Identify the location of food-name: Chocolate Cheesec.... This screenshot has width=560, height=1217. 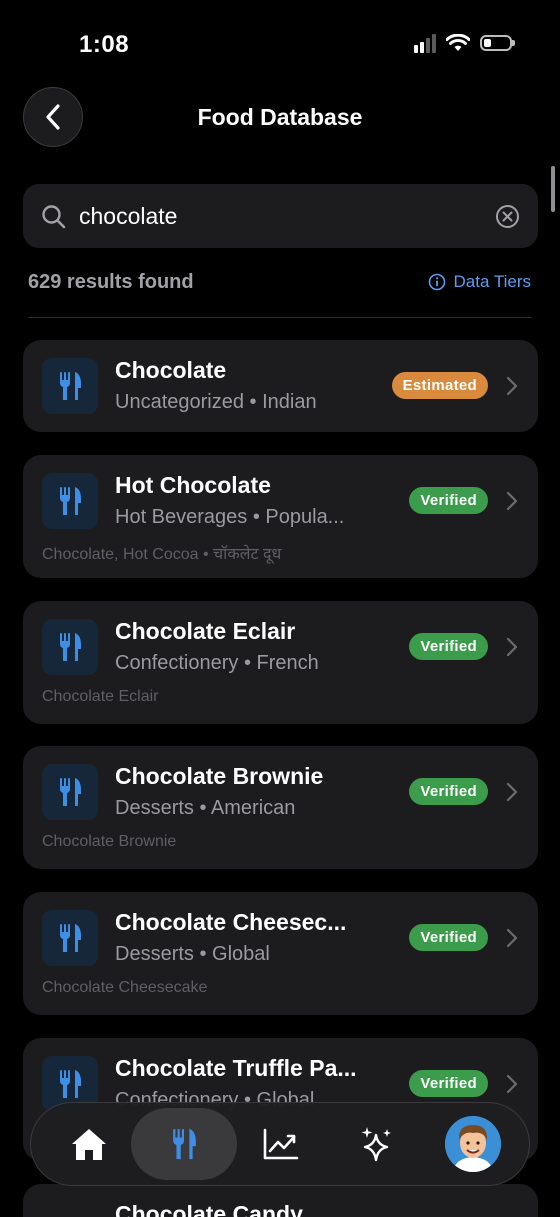
(231, 922).